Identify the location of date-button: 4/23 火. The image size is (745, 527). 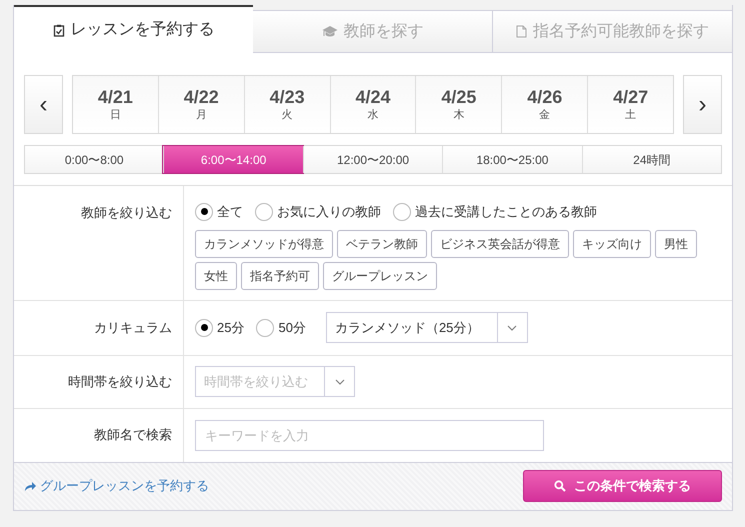
(287, 104).